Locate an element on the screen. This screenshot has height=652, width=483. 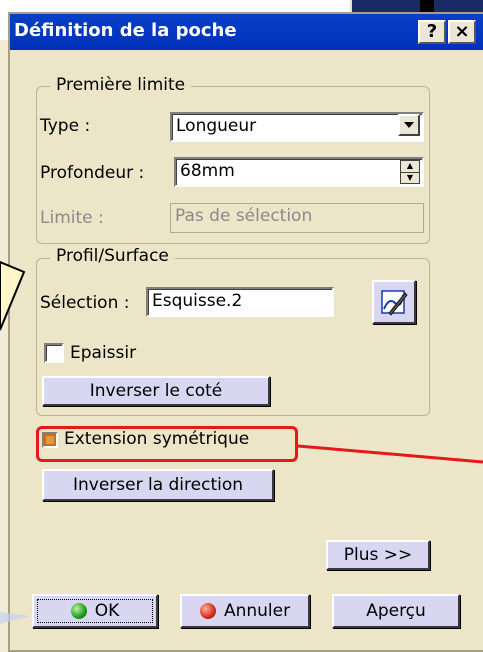
background-icon is located at coordinates (427, 6).